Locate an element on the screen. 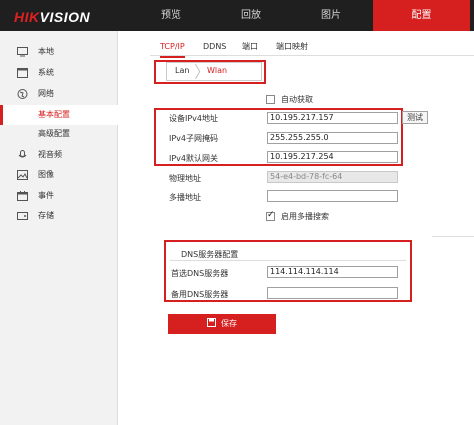 The image size is (474, 425). microphone-icon is located at coordinates (22, 154).